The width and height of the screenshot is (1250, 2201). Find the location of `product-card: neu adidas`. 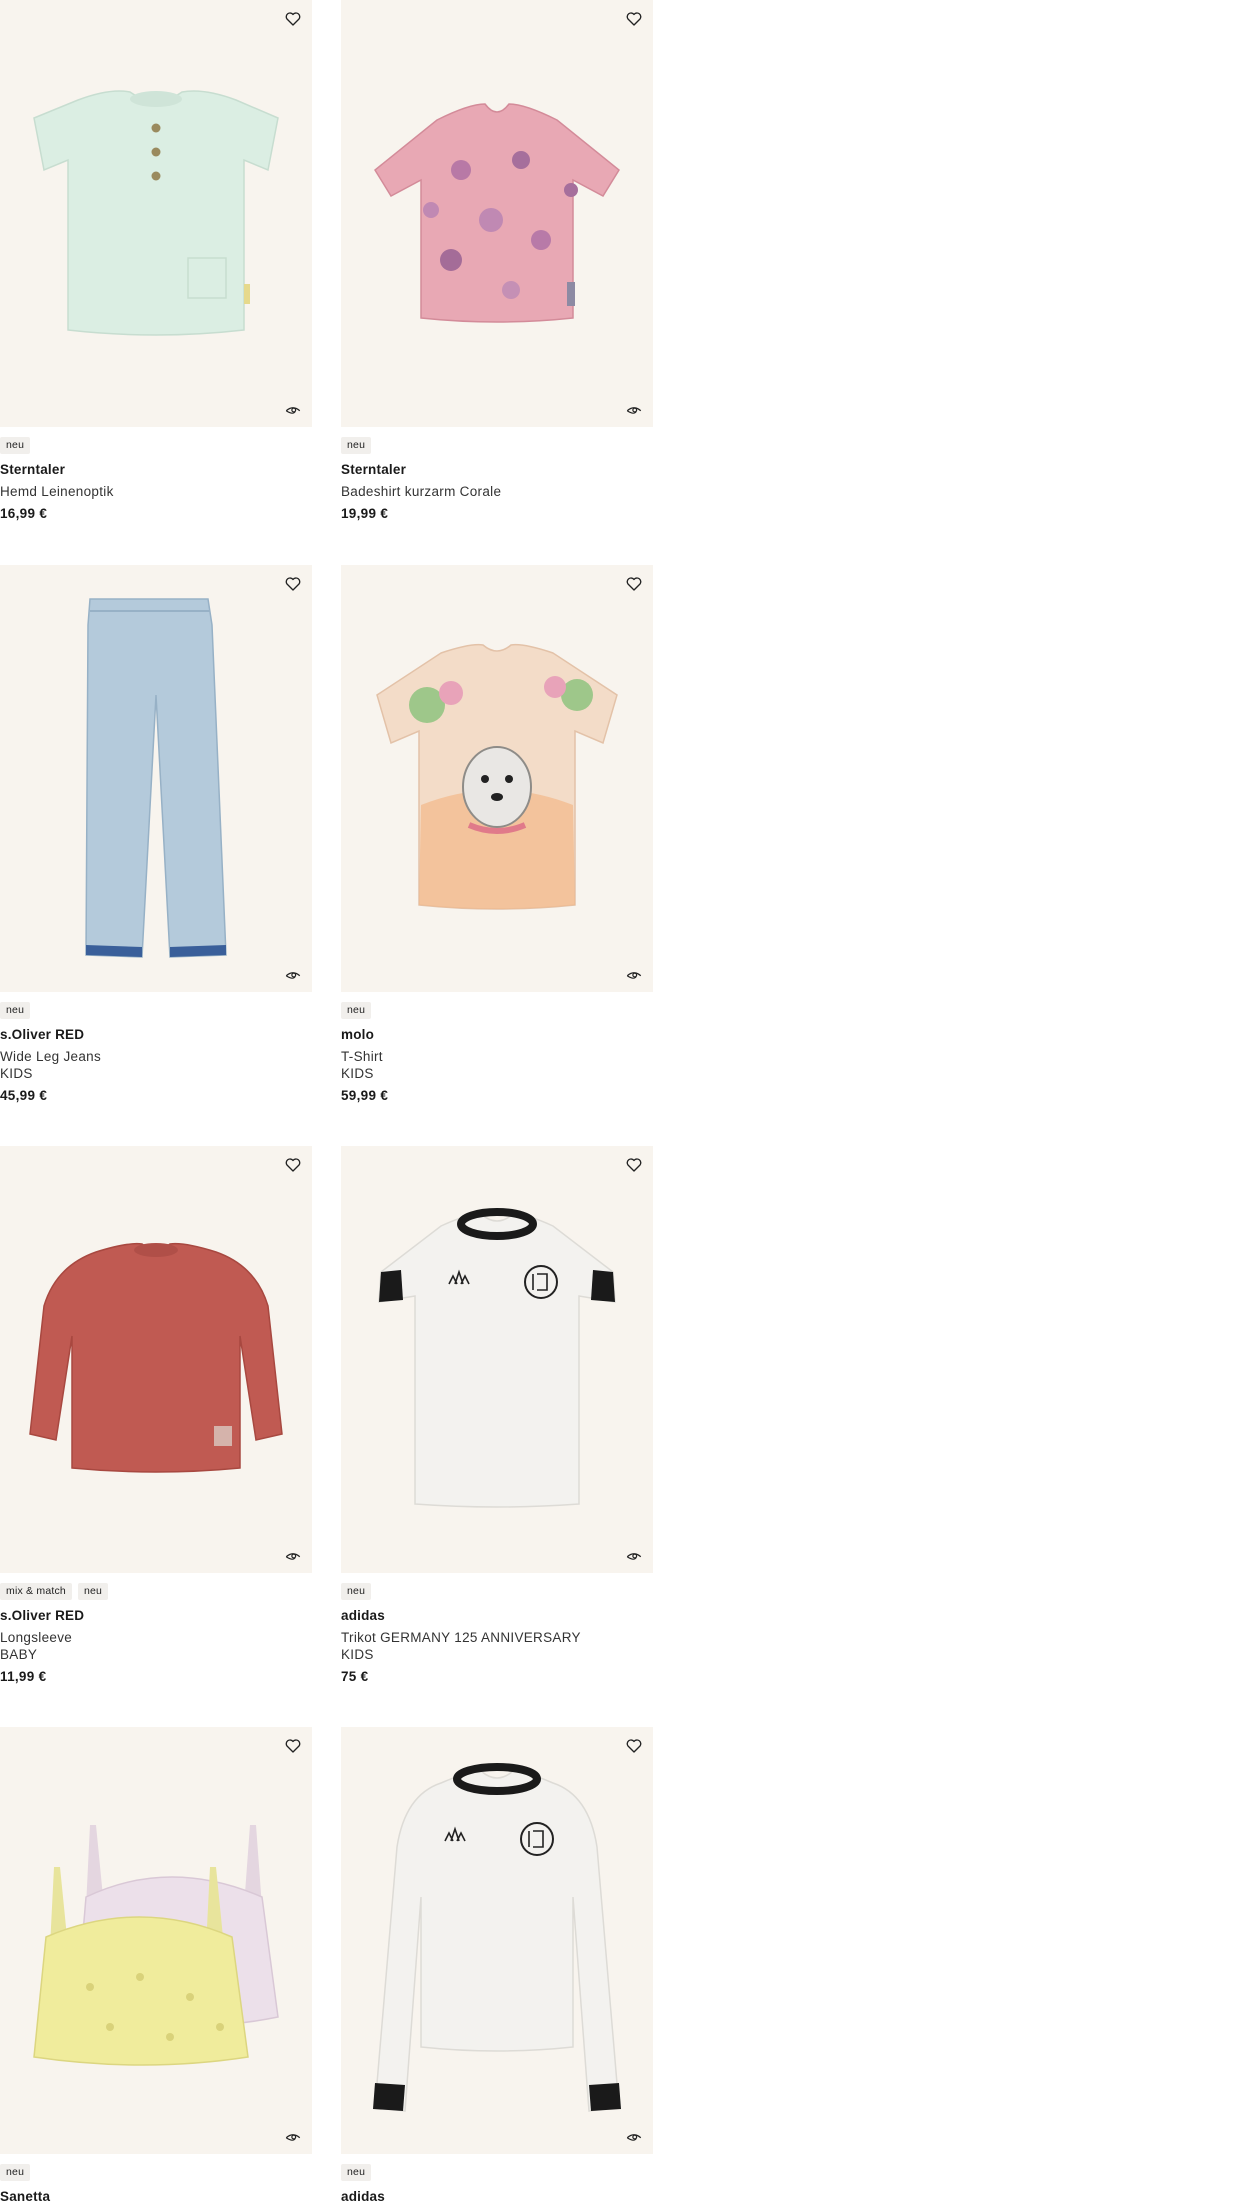

product-card: neu adidas is located at coordinates (497, 1964).